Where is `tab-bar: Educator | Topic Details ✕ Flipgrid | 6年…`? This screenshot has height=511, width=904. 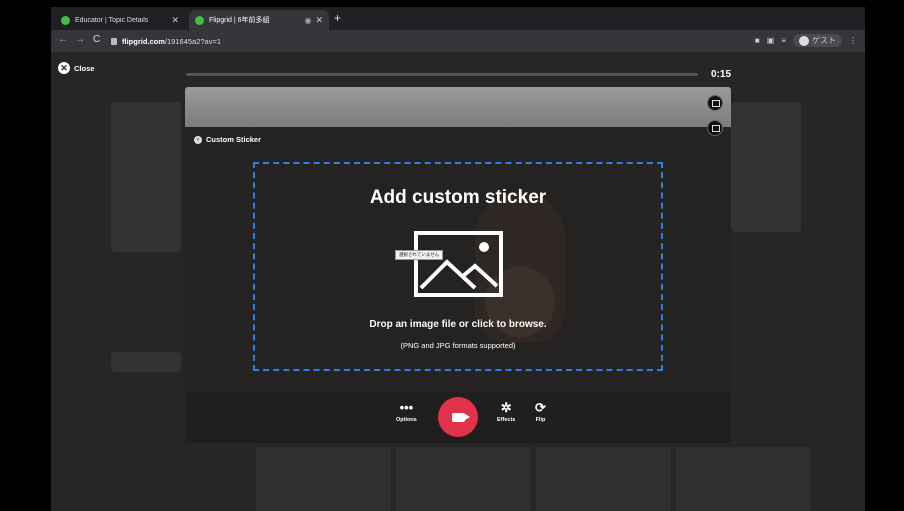 tab-bar: Educator | Topic Details ✕ Flipgrid | 6年… is located at coordinates (458, 18).